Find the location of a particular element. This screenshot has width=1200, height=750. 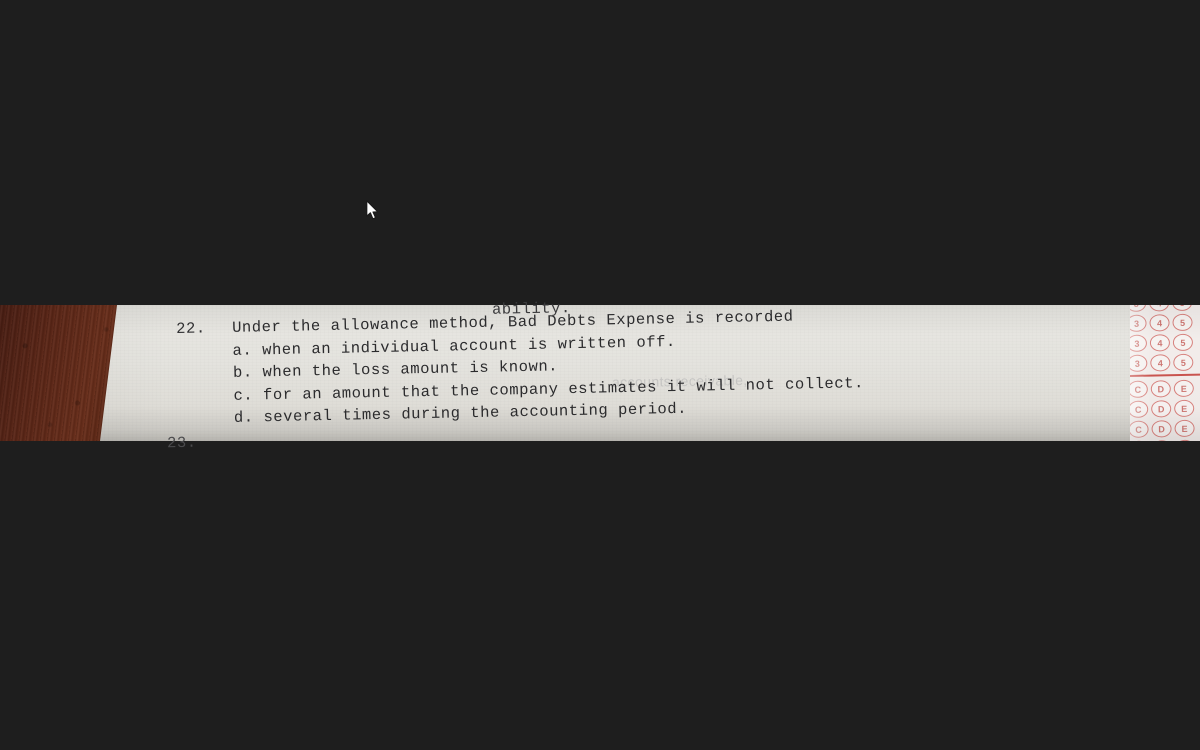

bubble-grid: 345345345345CDECDECDECDE is located at coordinates (1165, 373).